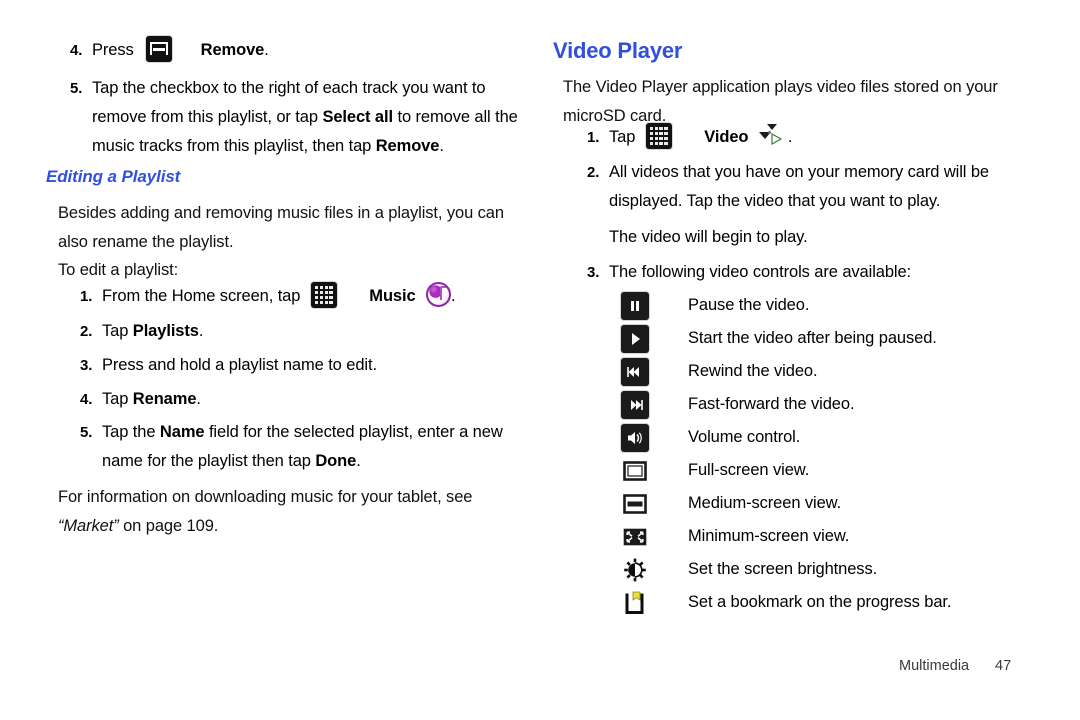 The width and height of the screenshot is (1080, 720). What do you see at coordinates (635, 437) in the screenshot?
I see `volume-icon` at bounding box center [635, 437].